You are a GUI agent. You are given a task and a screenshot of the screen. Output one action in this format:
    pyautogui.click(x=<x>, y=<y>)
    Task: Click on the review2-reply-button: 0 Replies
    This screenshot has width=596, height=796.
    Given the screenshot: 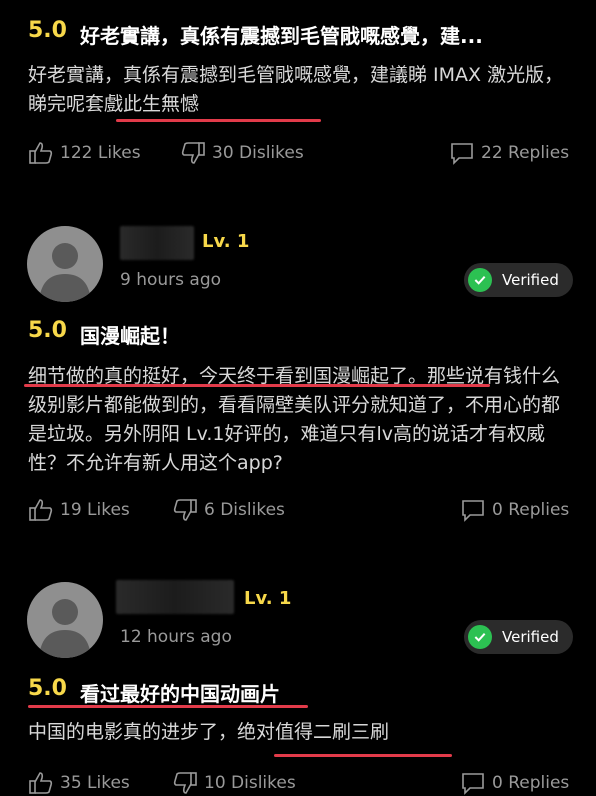 What is the action you would take?
    pyautogui.click(x=514, y=510)
    